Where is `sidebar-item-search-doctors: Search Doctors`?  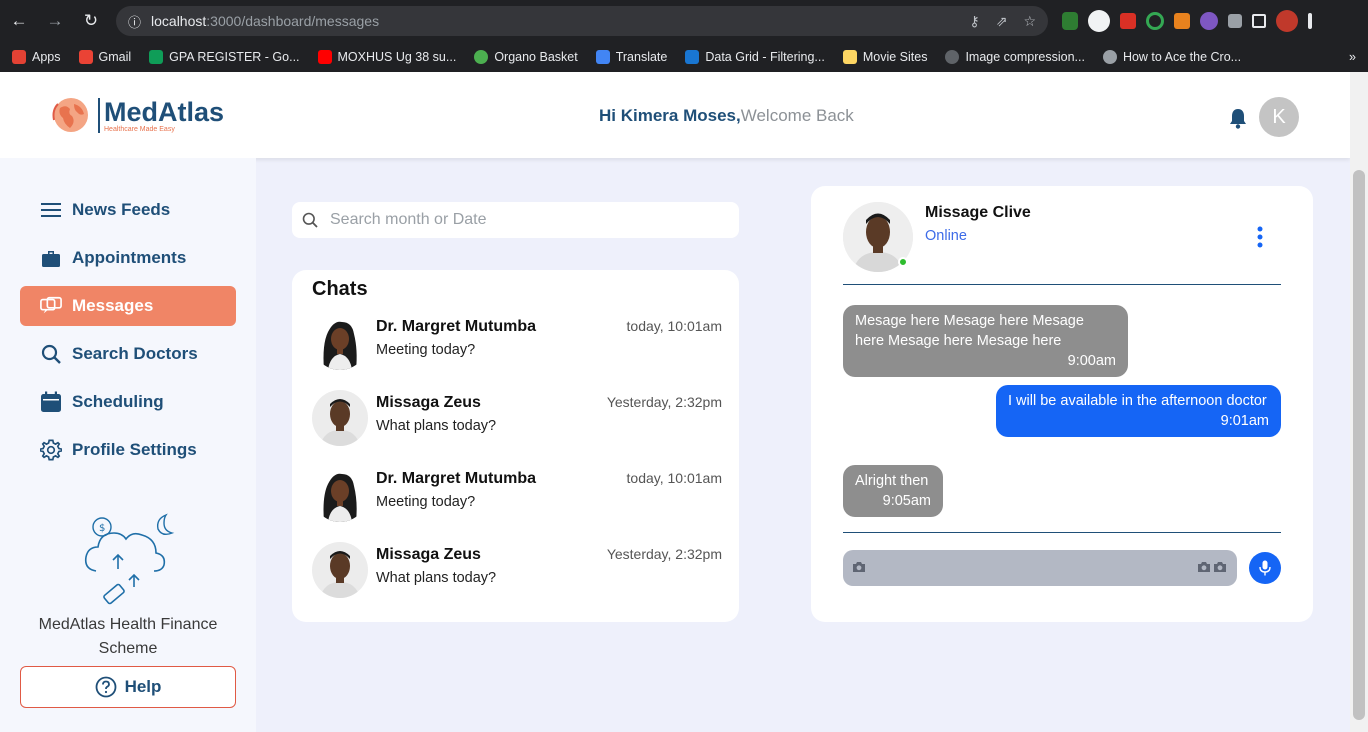 sidebar-item-search-doctors: Search Doctors is located at coordinates (128, 354).